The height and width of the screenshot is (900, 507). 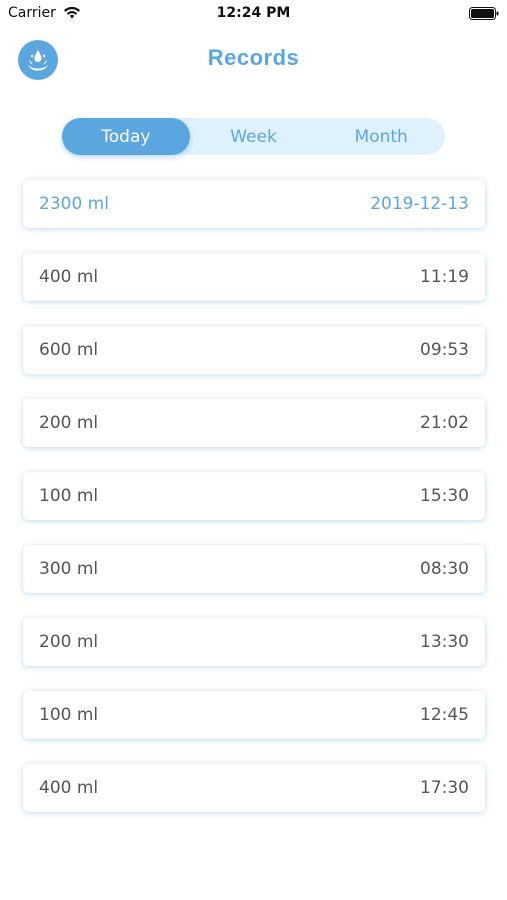 I want to click on tab-week: Week, so click(x=254, y=136).